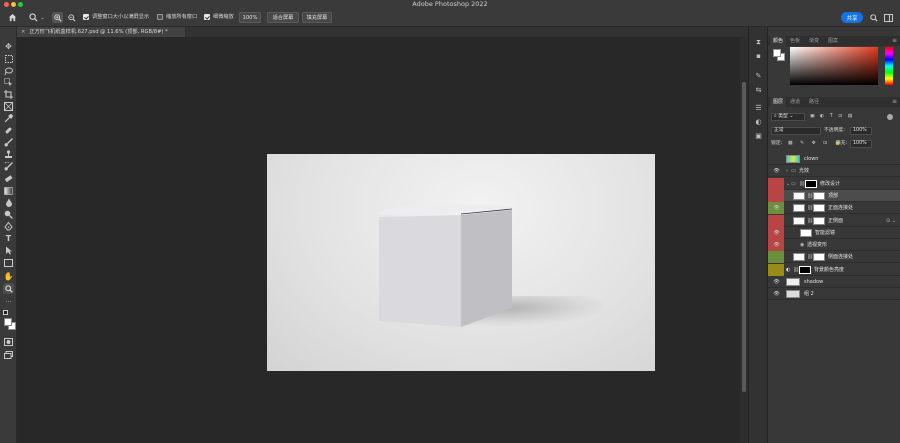 The width and height of the screenshot is (900, 443). I want to click on layer-row: ◐ ⛓ 背景颜色亮度, so click(834, 269).